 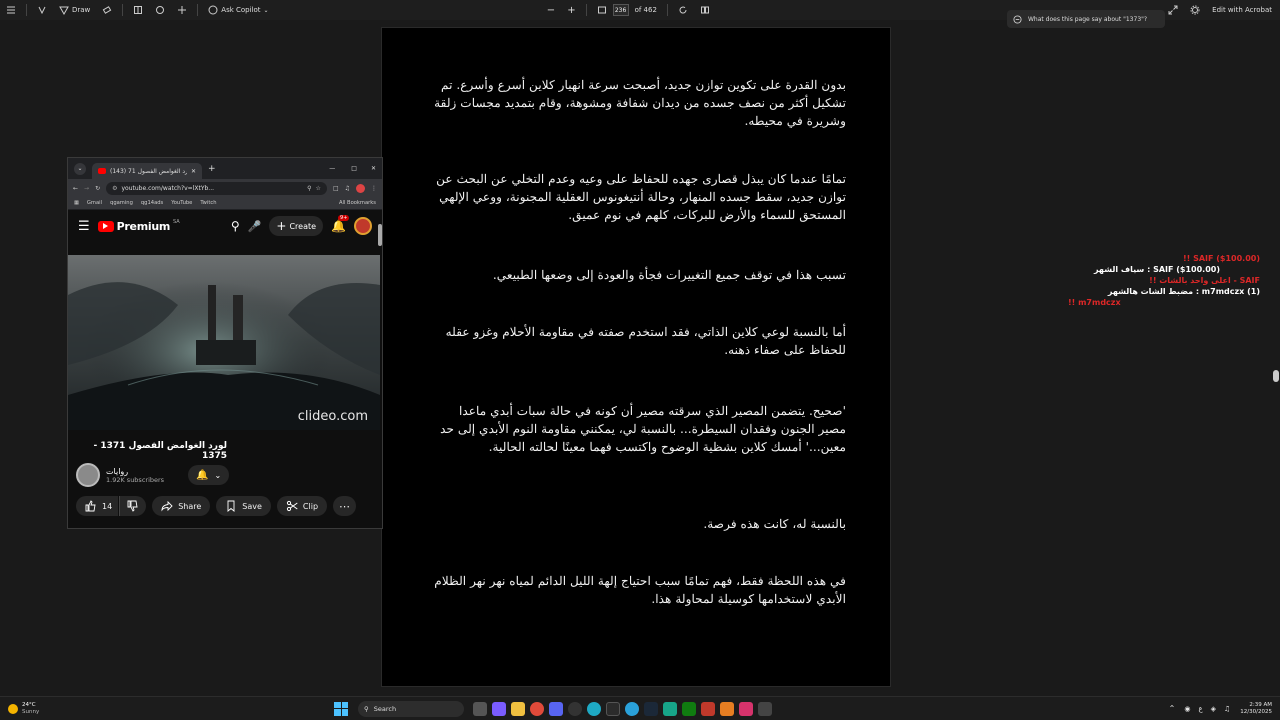 What do you see at coordinates (551, 10) in the screenshot?
I see `zoom-out-icon: −` at bounding box center [551, 10].